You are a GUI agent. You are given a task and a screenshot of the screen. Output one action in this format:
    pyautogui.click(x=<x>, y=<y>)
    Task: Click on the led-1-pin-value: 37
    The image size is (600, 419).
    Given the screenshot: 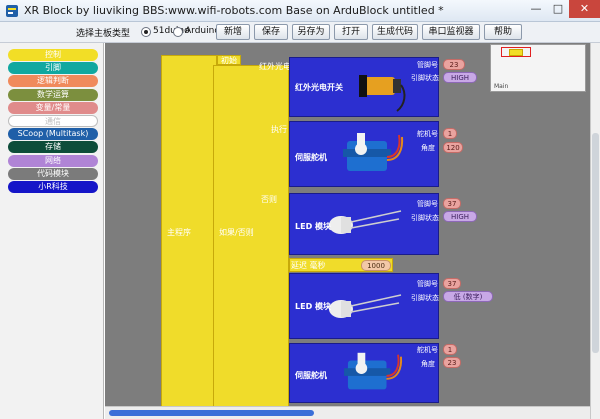 What is the action you would take?
    pyautogui.click(x=452, y=203)
    